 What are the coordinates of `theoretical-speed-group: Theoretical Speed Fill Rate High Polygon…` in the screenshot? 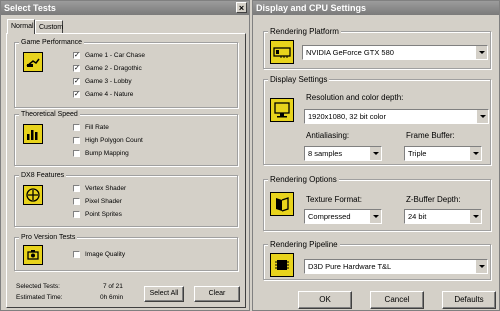 It's located at (126, 138).